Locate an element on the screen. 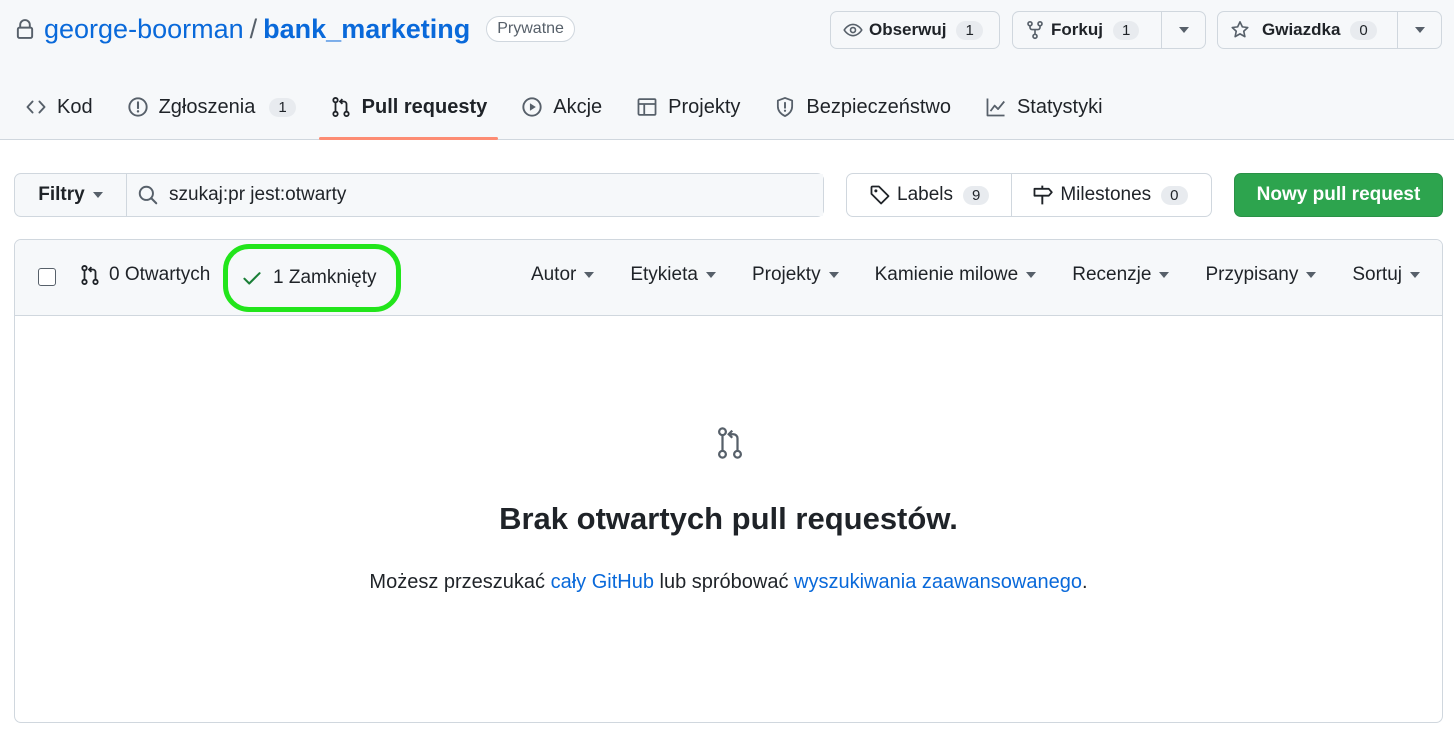  author-filter: Autor is located at coordinates (562, 275).